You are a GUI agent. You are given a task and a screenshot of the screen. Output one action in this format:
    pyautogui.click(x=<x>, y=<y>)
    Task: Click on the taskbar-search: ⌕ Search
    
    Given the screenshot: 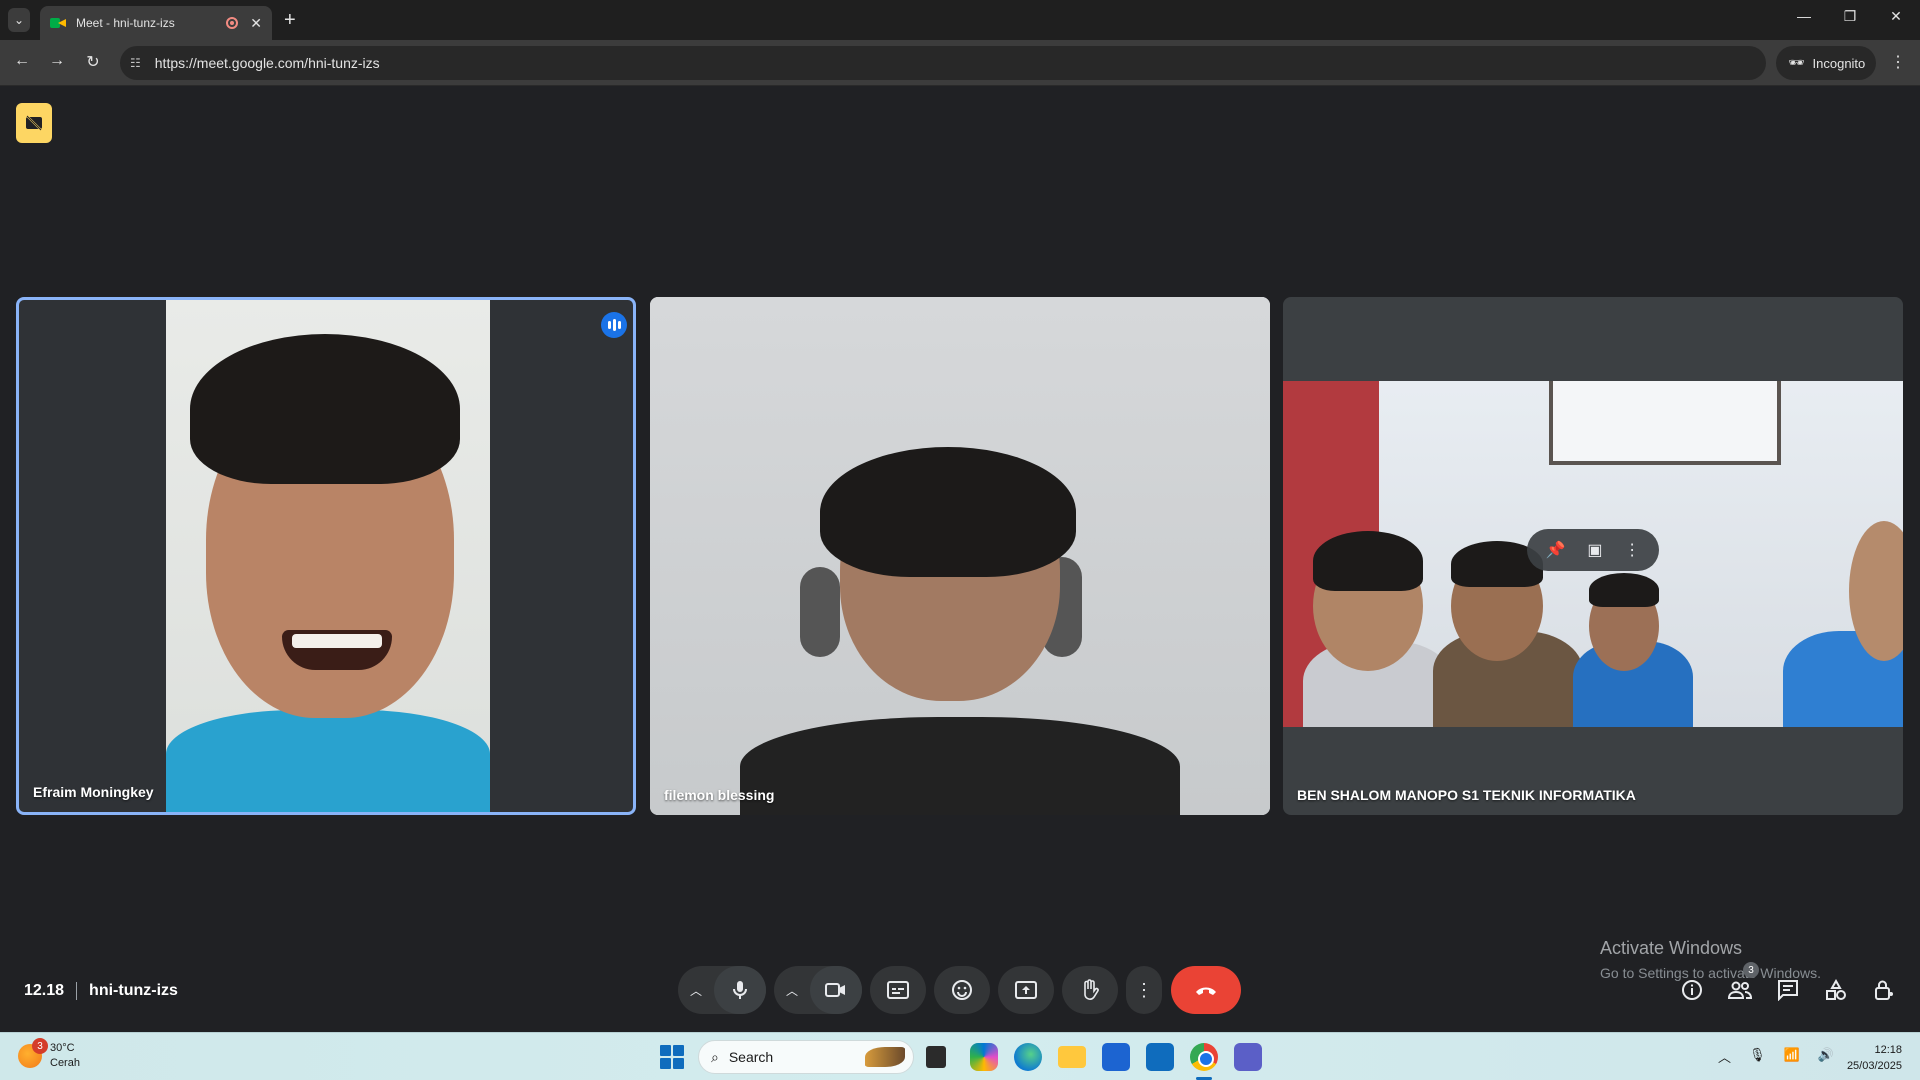 What is the action you would take?
    pyautogui.click(x=806, y=1057)
    